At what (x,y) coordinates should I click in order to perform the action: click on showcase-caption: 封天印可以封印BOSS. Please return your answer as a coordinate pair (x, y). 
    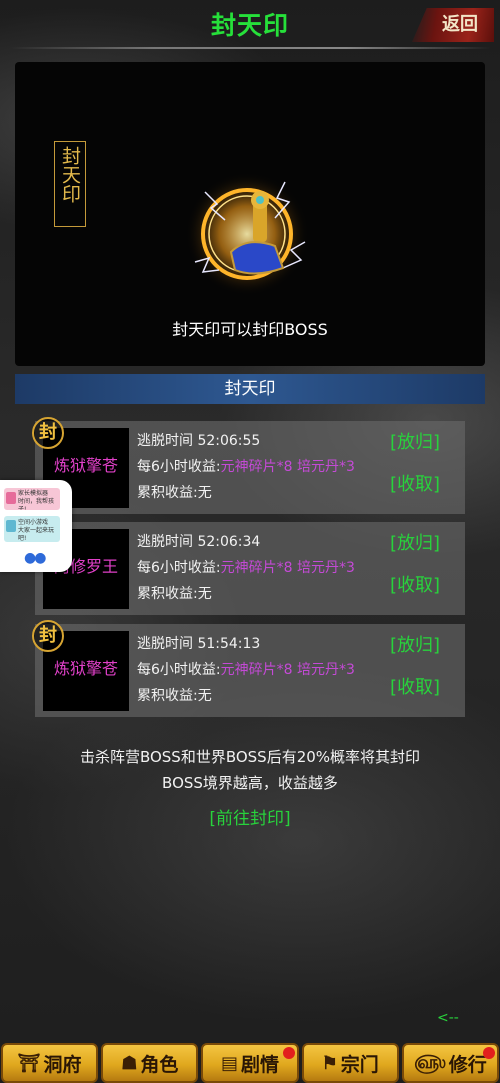
    Looking at the image, I should click on (250, 329).